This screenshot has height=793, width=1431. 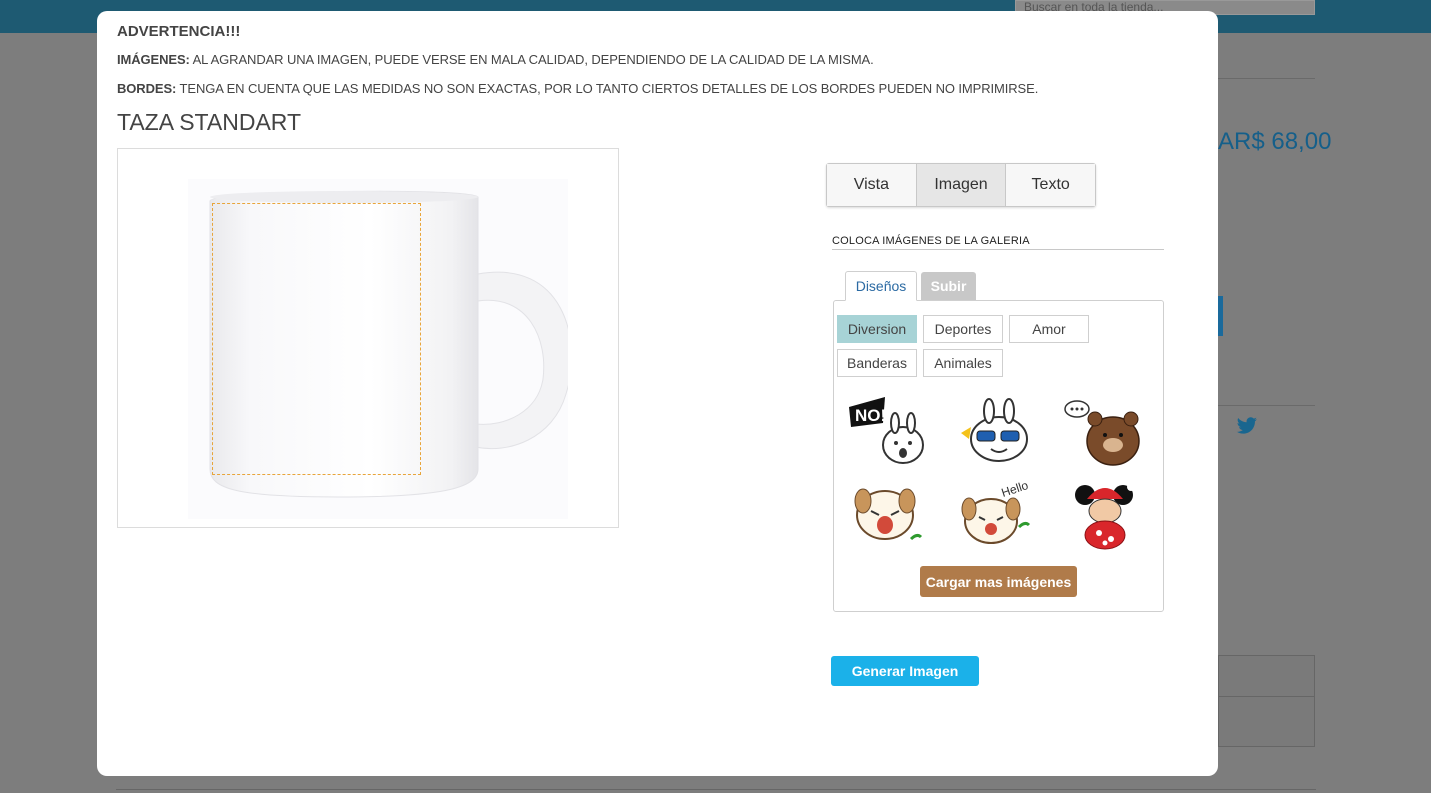 I want to click on cool-bunny-sticker, so click(x=997, y=431).